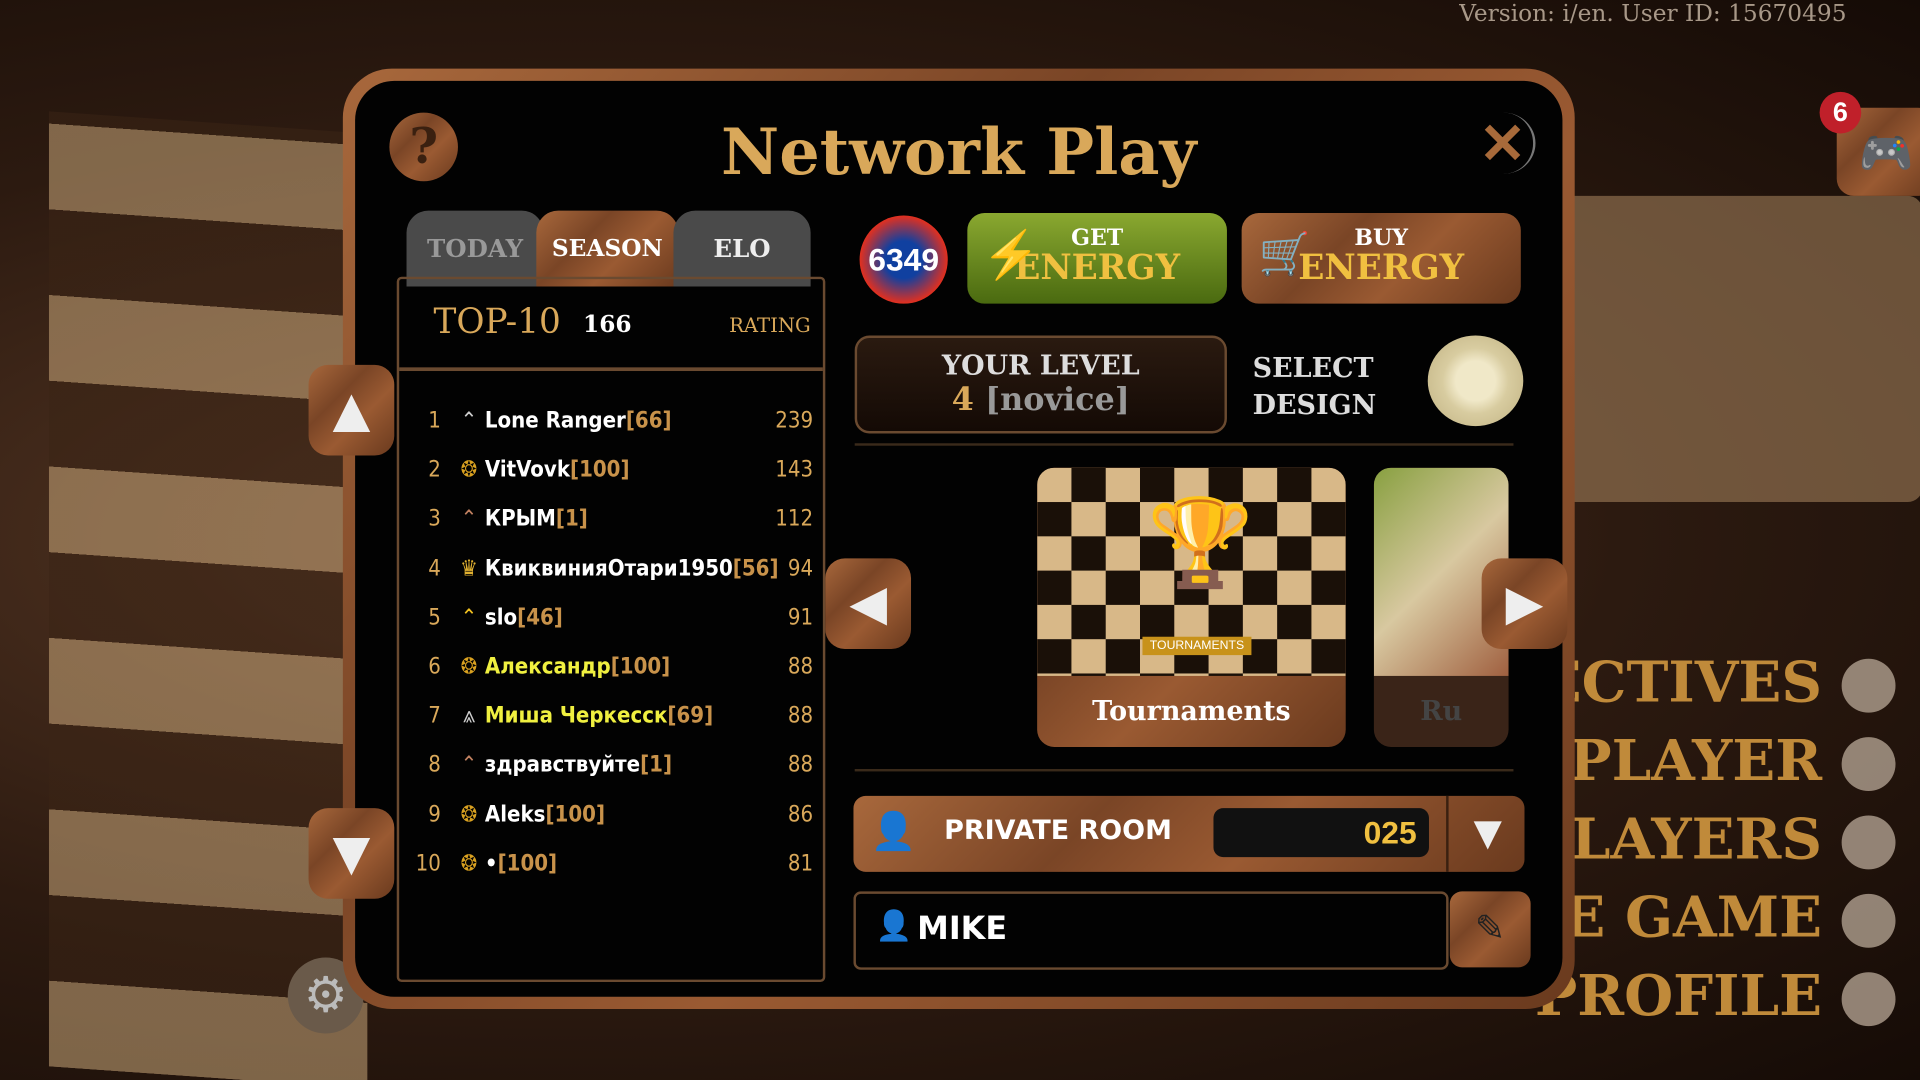 Image resolution: width=1920 pixels, height=1080 pixels. What do you see at coordinates (469, 765) in the screenshot?
I see `chevron-bronze-icon: ⌃` at bounding box center [469, 765].